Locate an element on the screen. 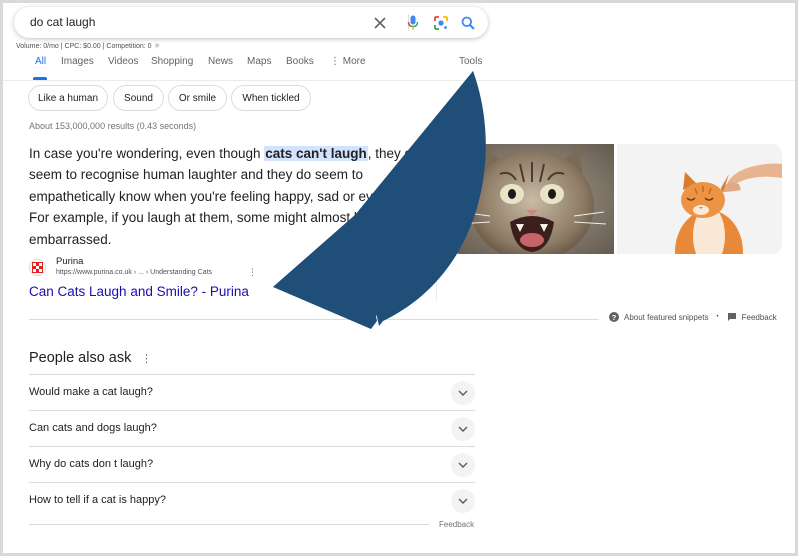 The height and width of the screenshot is (556, 798). search-input: do cat laugh is located at coordinates (62, 22).